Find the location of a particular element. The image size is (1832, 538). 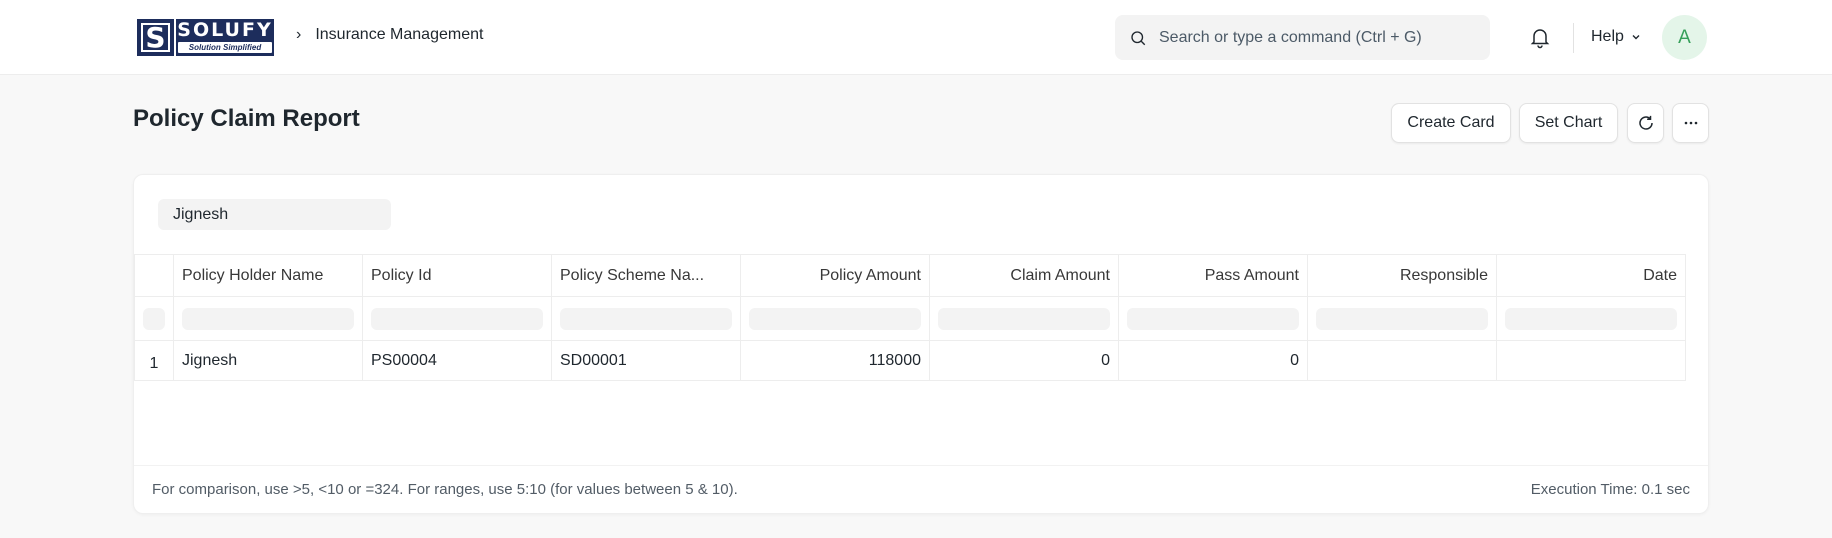

app-logo: S SOLUFY Solution Simplified is located at coordinates (205, 37).